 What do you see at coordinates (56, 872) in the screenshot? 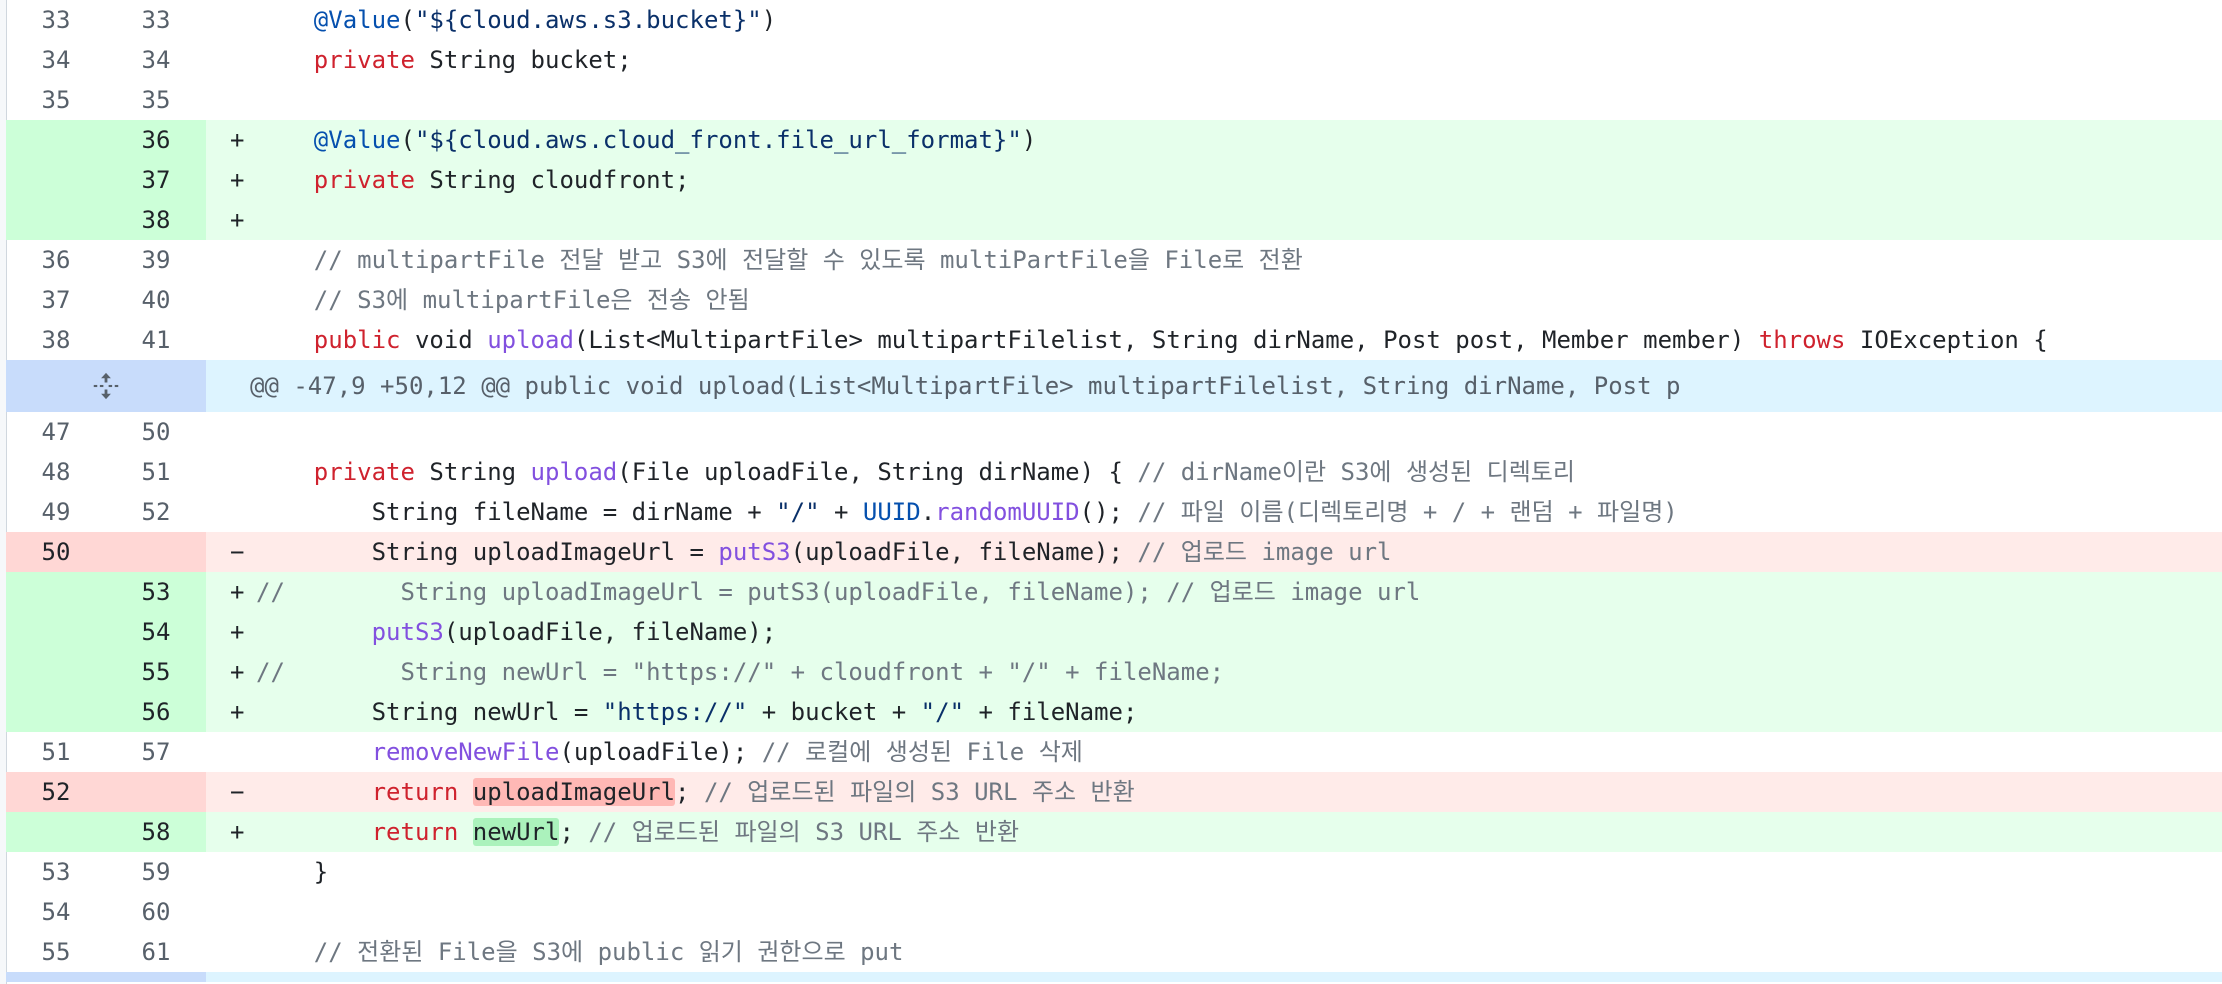
I see `old-line-number: 53` at bounding box center [56, 872].